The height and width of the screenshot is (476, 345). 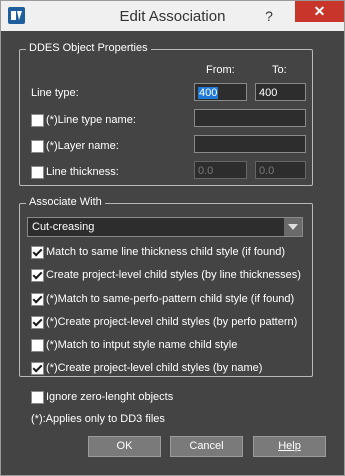 What do you see at coordinates (88, 48) in the screenshot?
I see `ddes-group-title: DDES Object Properties` at bounding box center [88, 48].